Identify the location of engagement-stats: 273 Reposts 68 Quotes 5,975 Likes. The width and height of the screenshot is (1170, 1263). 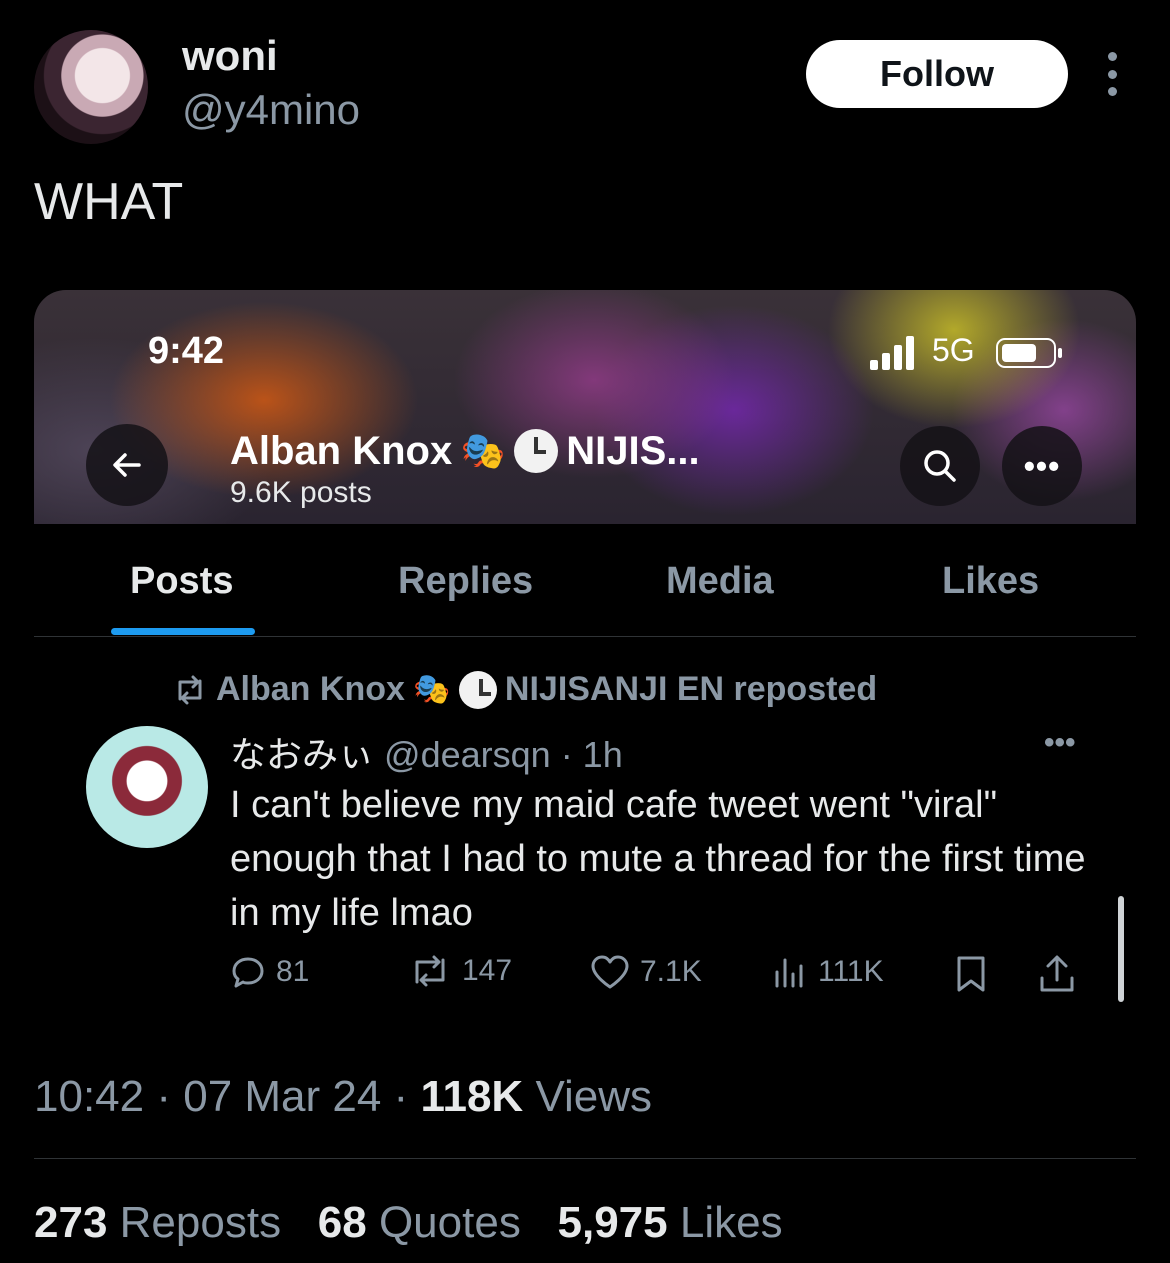
(408, 1223).